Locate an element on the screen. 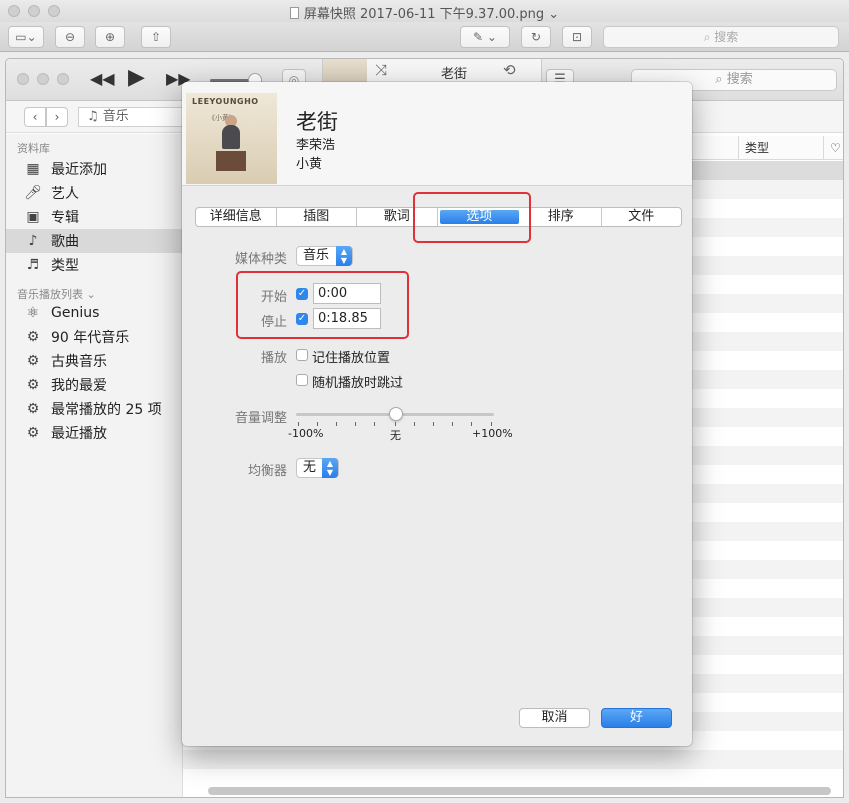 The height and width of the screenshot is (803, 849). preview-search-field: ⌕ 搜索 is located at coordinates (721, 37).